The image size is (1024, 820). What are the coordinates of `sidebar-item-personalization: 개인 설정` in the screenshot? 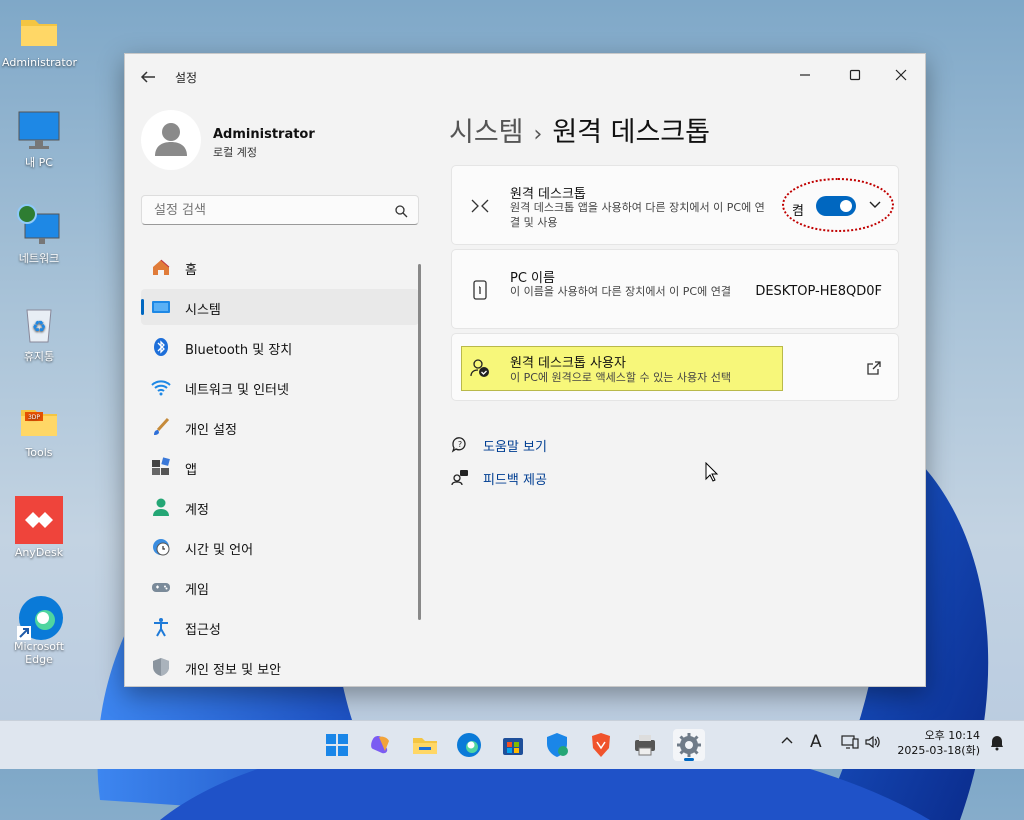 It's located at (280, 427).